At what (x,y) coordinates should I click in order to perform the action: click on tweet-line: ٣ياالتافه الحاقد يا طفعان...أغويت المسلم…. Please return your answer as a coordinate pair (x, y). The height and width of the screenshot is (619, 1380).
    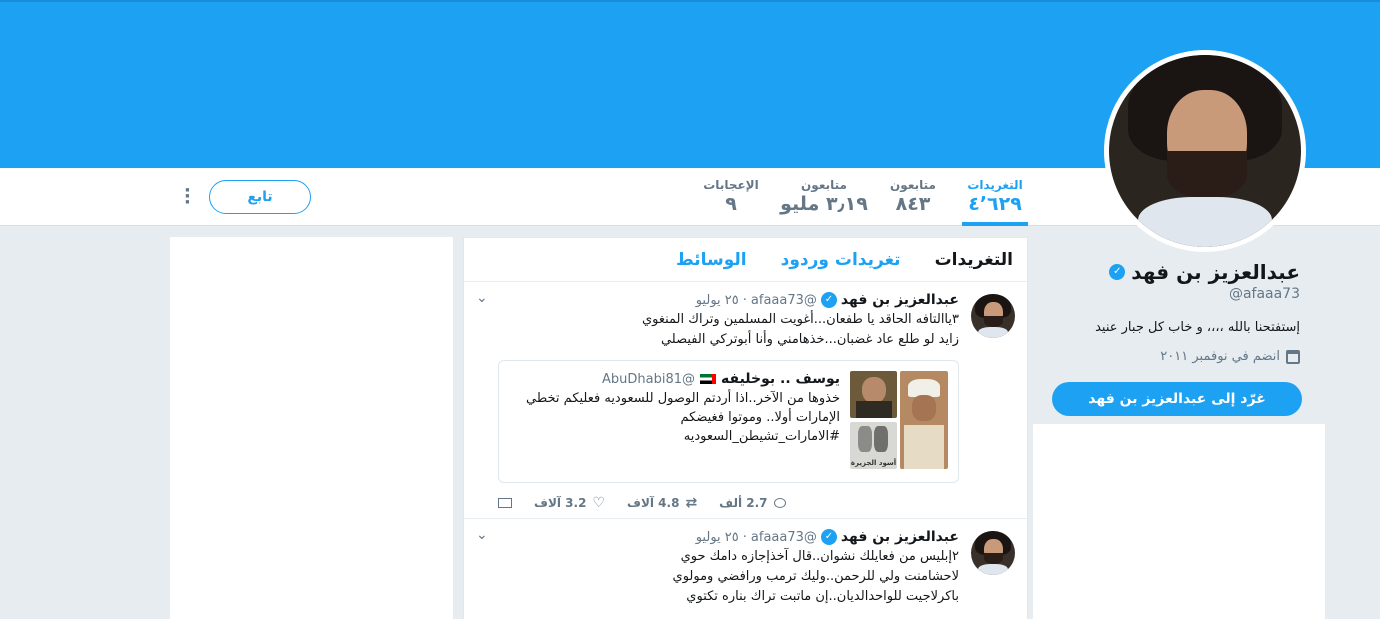
    Looking at the image, I should click on (800, 319).